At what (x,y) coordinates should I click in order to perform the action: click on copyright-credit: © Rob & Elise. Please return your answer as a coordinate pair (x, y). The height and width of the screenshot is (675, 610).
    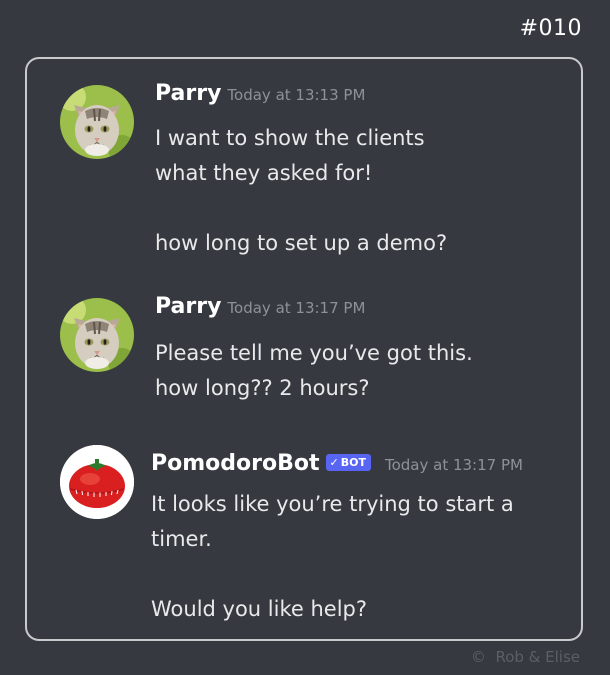
    Looking at the image, I should click on (525, 657).